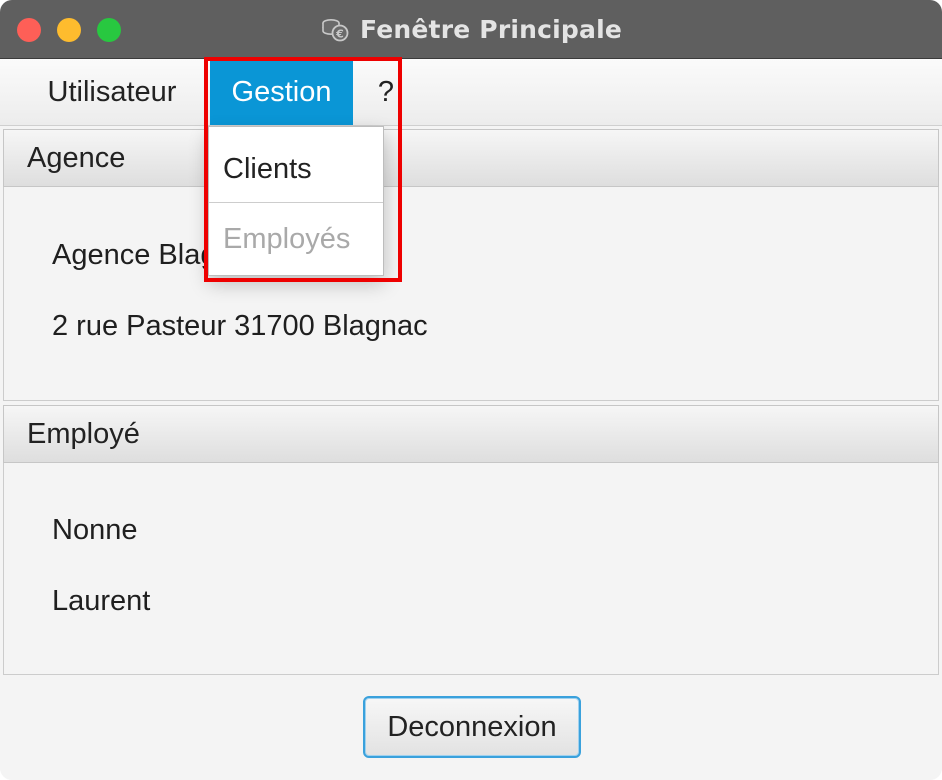  What do you see at coordinates (471, 434) in the screenshot?
I see `employe-pane-header: Employé` at bounding box center [471, 434].